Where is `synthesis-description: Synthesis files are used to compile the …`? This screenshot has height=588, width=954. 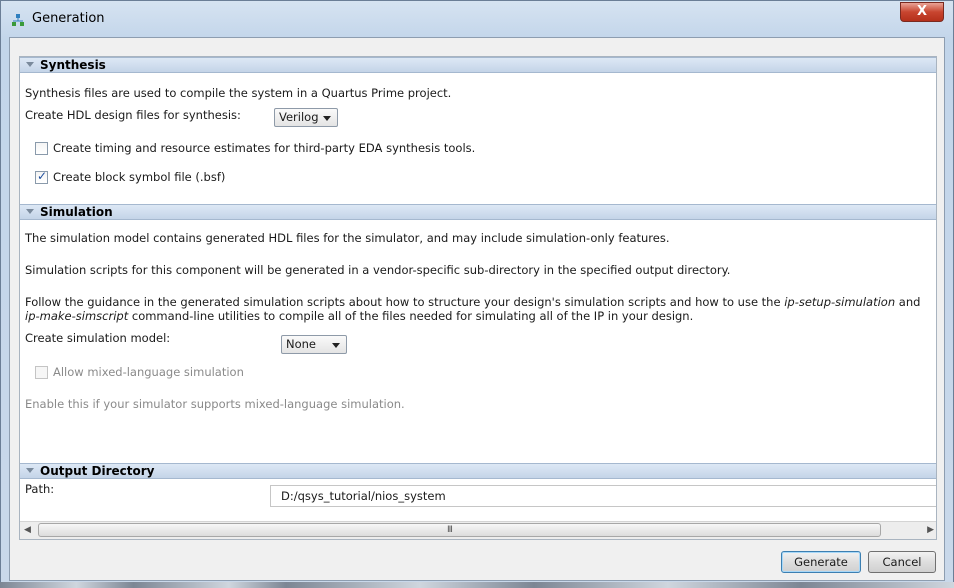
synthesis-description: Synthesis files are used to compile the … is located at coordinates (238, 93).